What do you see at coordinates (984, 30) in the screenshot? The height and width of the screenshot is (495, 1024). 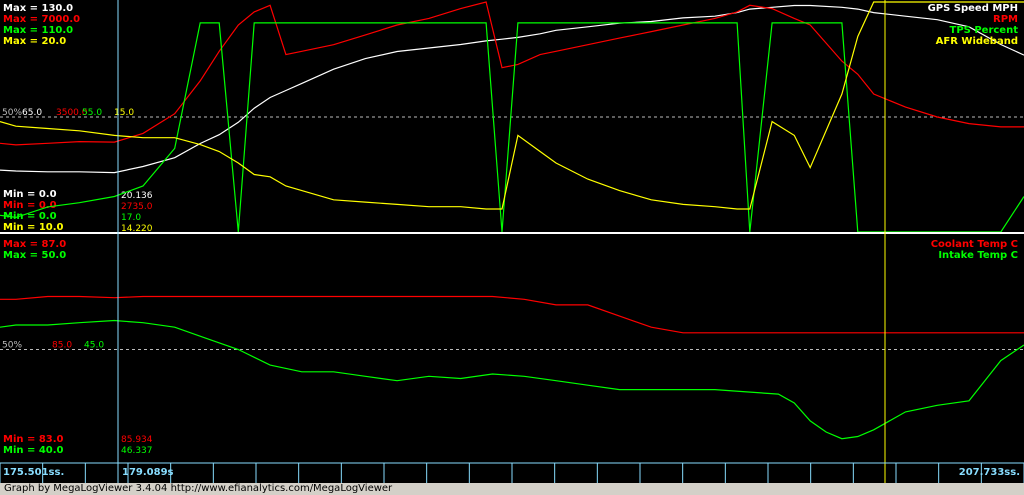 I see `legend-tps-percent: TPS Percent` at bounding box center [984, 30].